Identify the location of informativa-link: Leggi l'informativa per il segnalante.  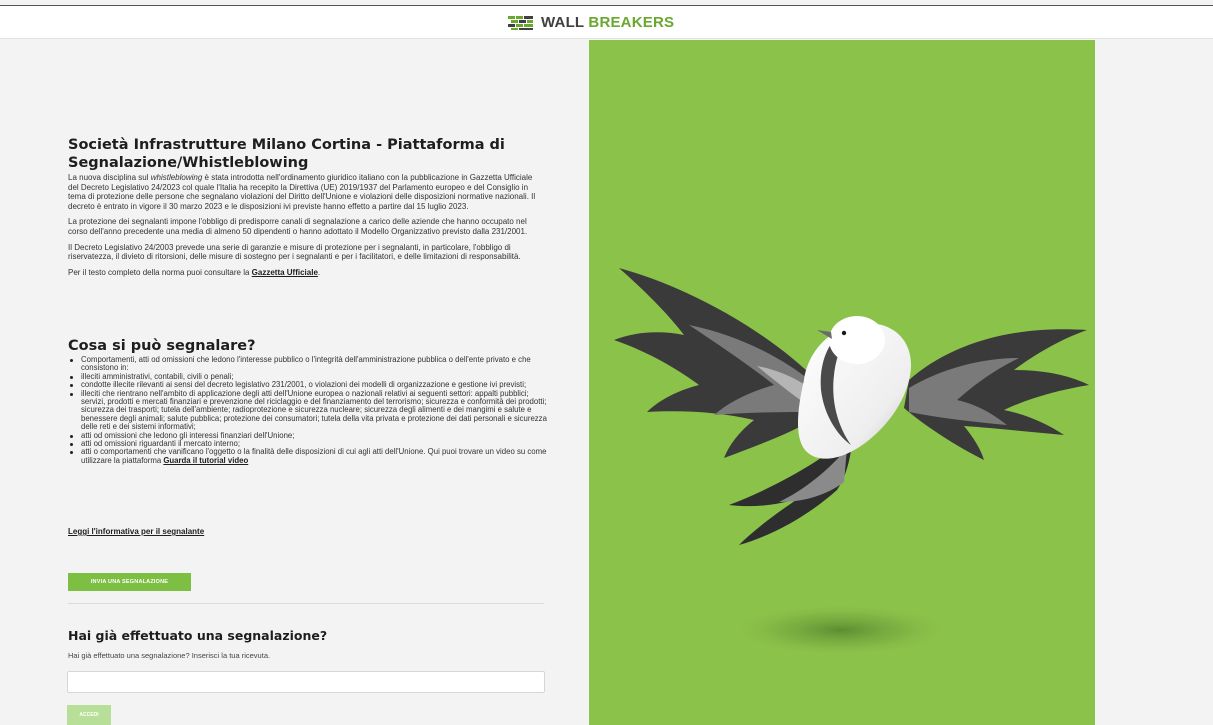
(136, 531).